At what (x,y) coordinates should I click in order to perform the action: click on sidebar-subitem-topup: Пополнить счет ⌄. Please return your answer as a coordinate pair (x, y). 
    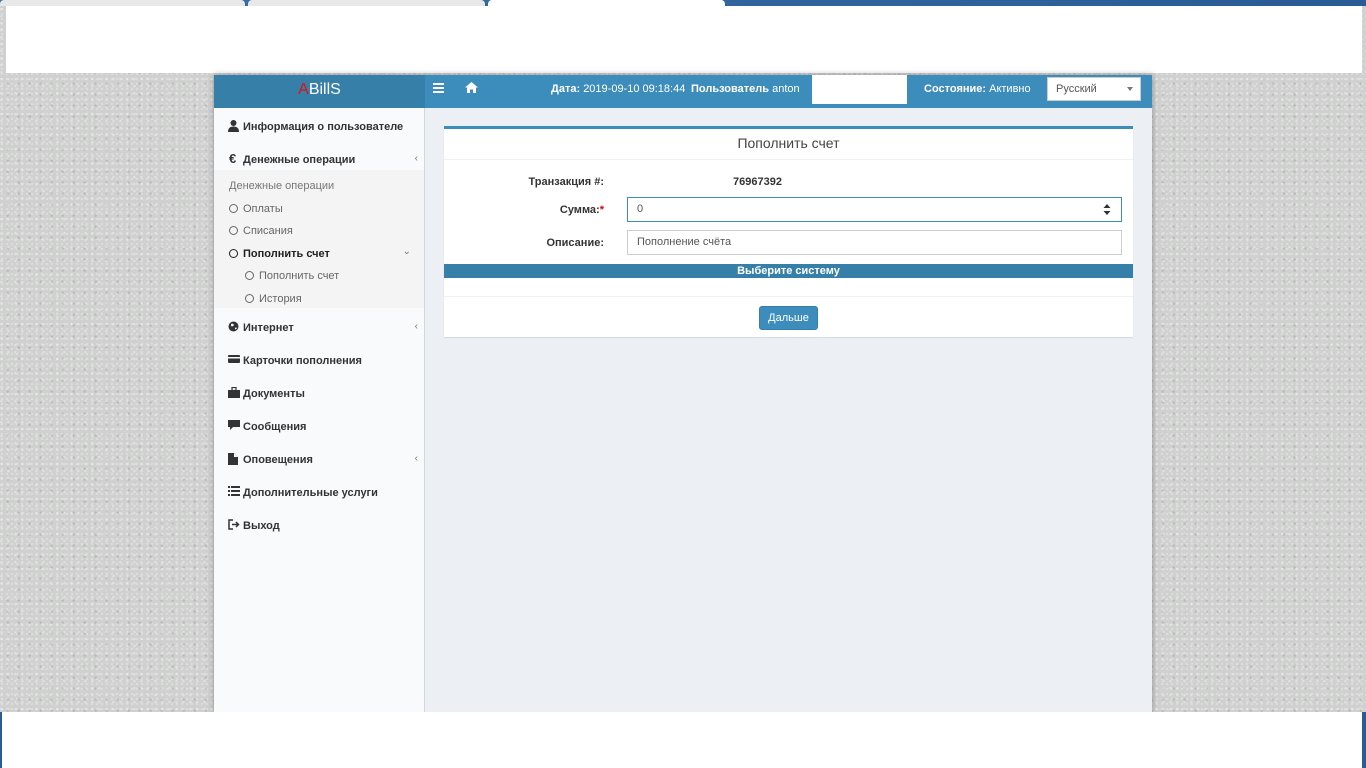
    Looking at the image, I should click on (320, 253).